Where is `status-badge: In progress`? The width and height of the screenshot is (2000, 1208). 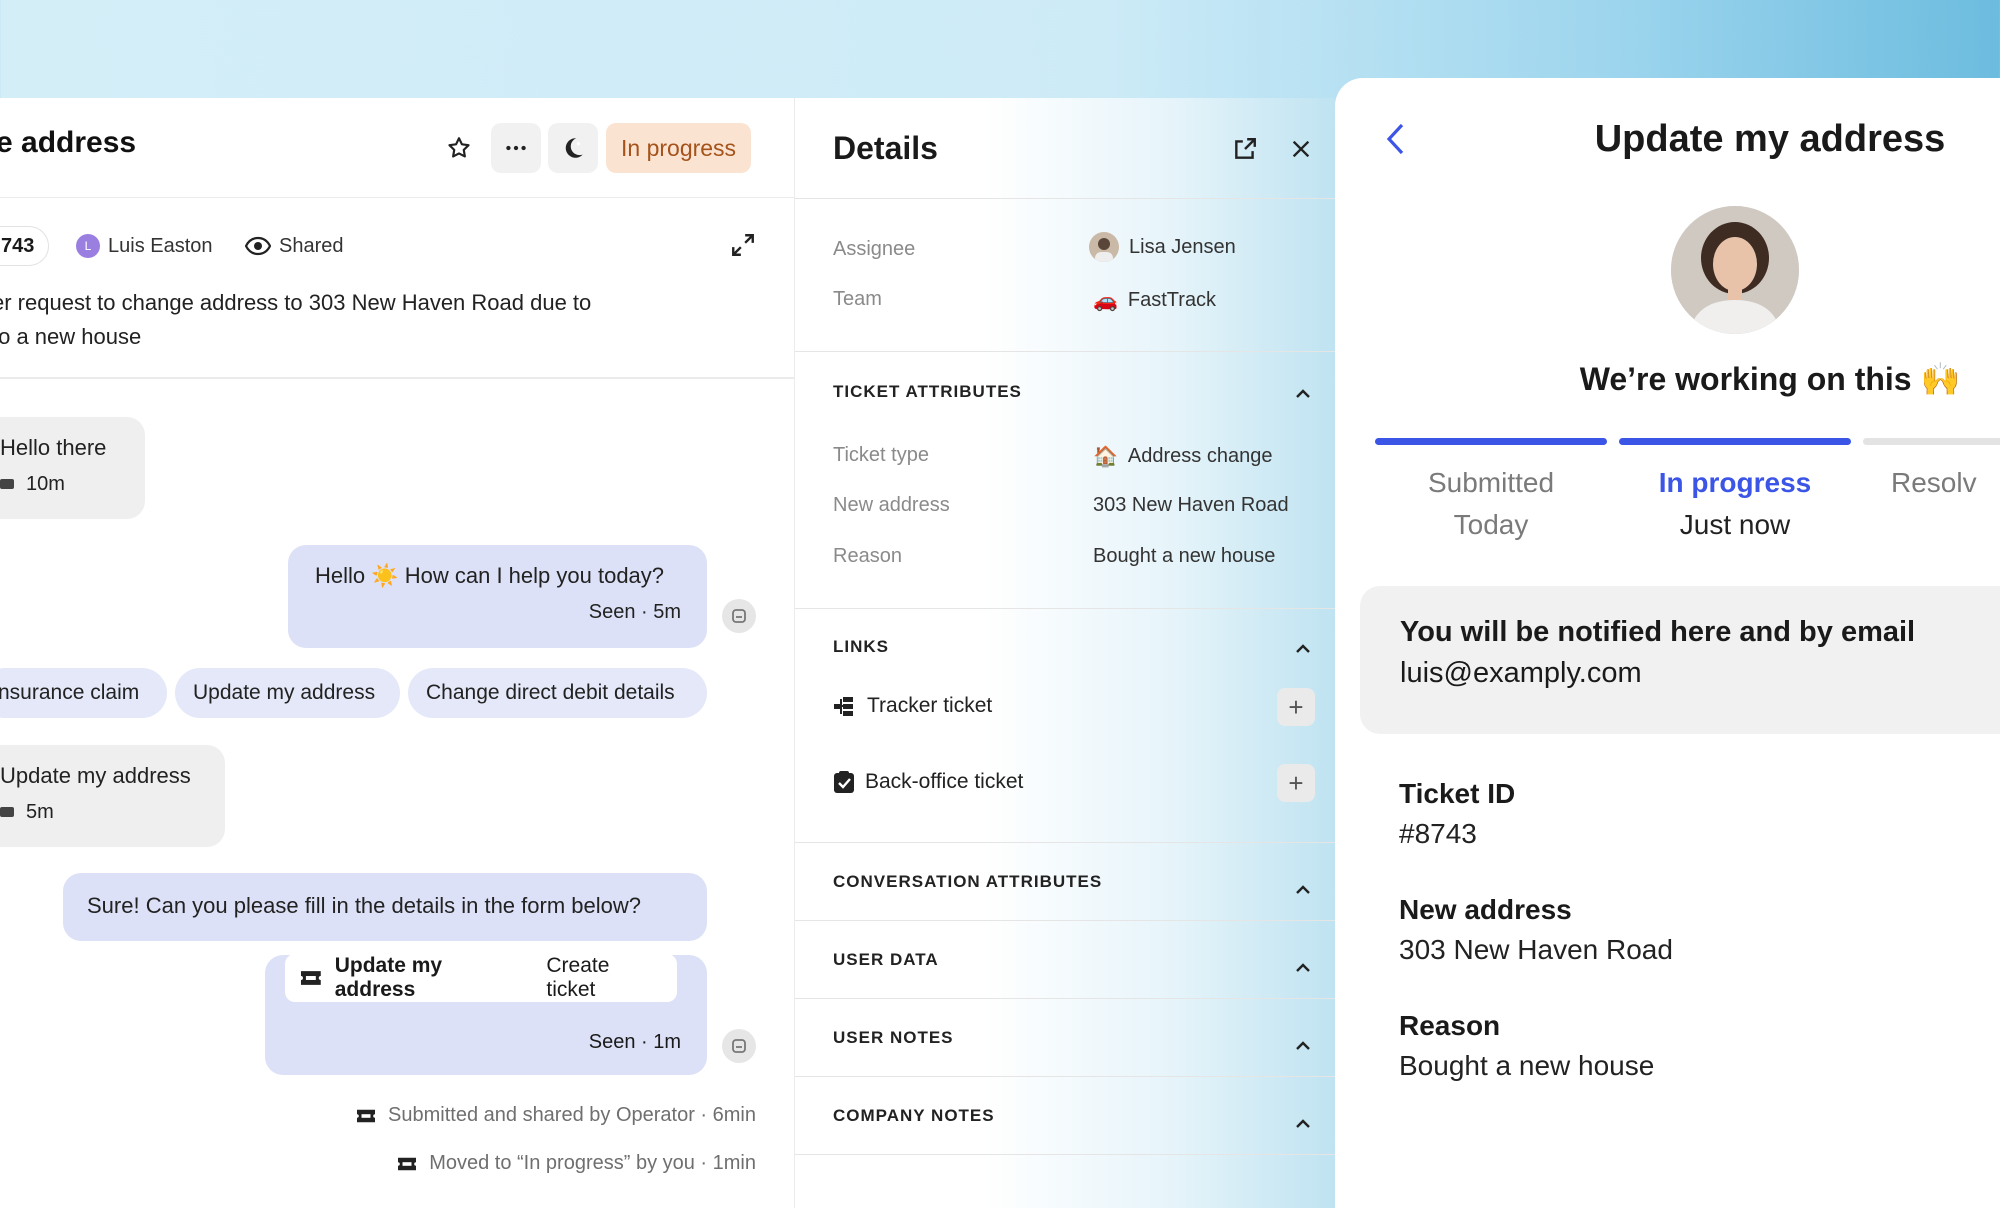
status-badge: In progress is located at coordinates (679, 148).